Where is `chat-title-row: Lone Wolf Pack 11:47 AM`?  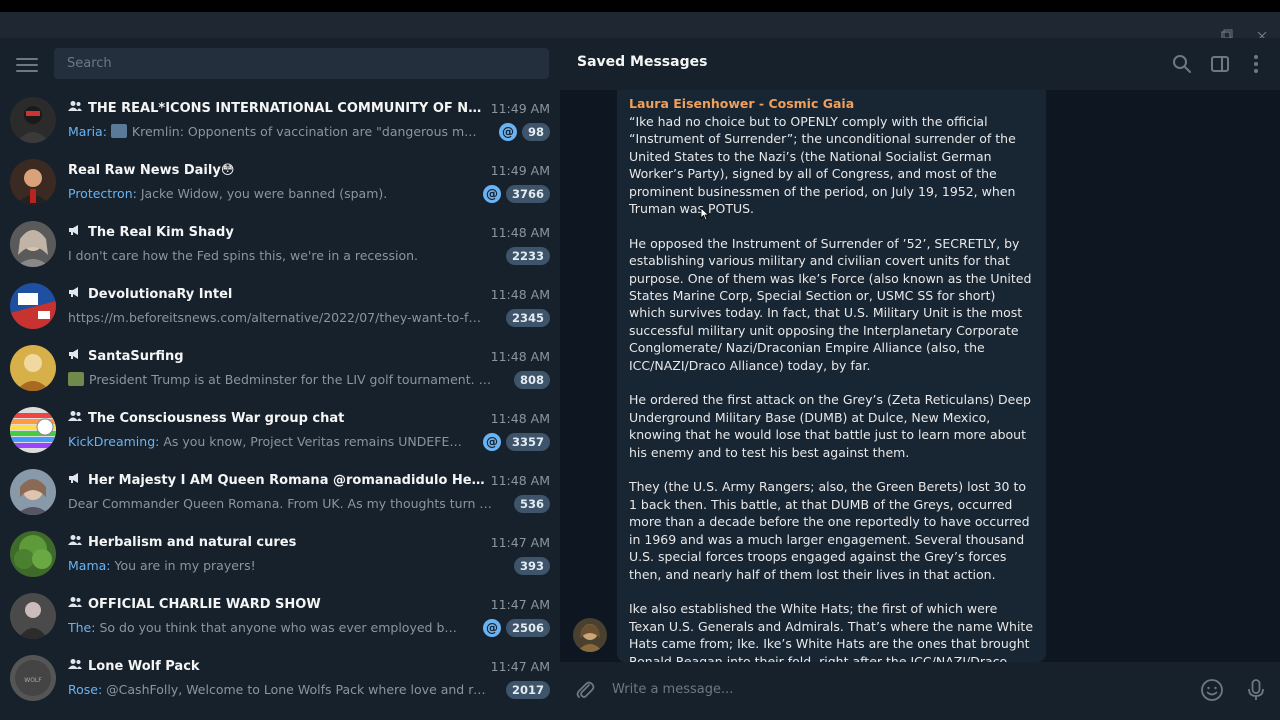
chat-title-row: Lone Wolf Pack 11:47 AM is located at coordinates (309, 667).